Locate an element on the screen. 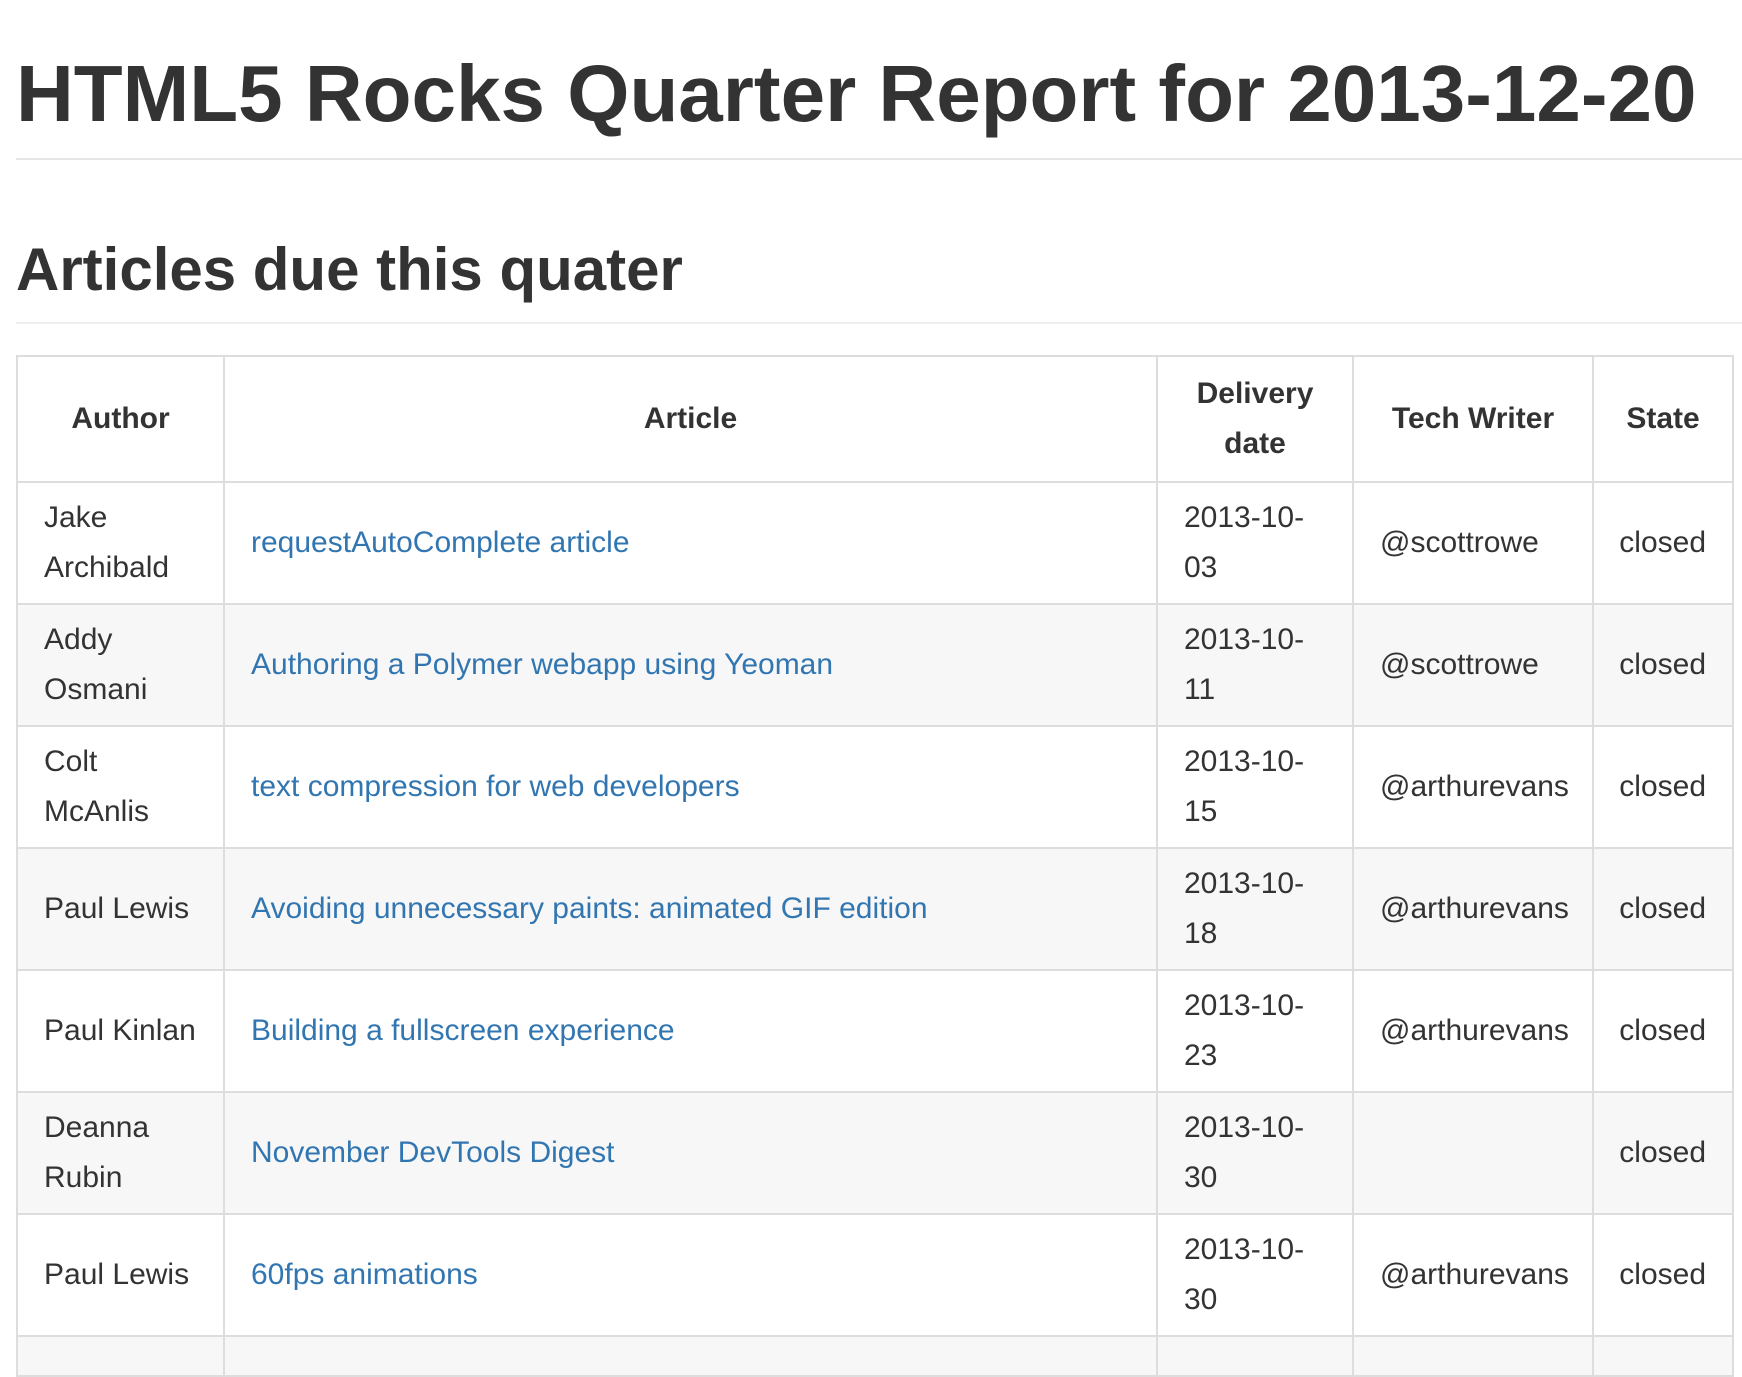 This screenshot has width=1742, height=1377. author-cell-empty is located at coordinates (120, 1356).